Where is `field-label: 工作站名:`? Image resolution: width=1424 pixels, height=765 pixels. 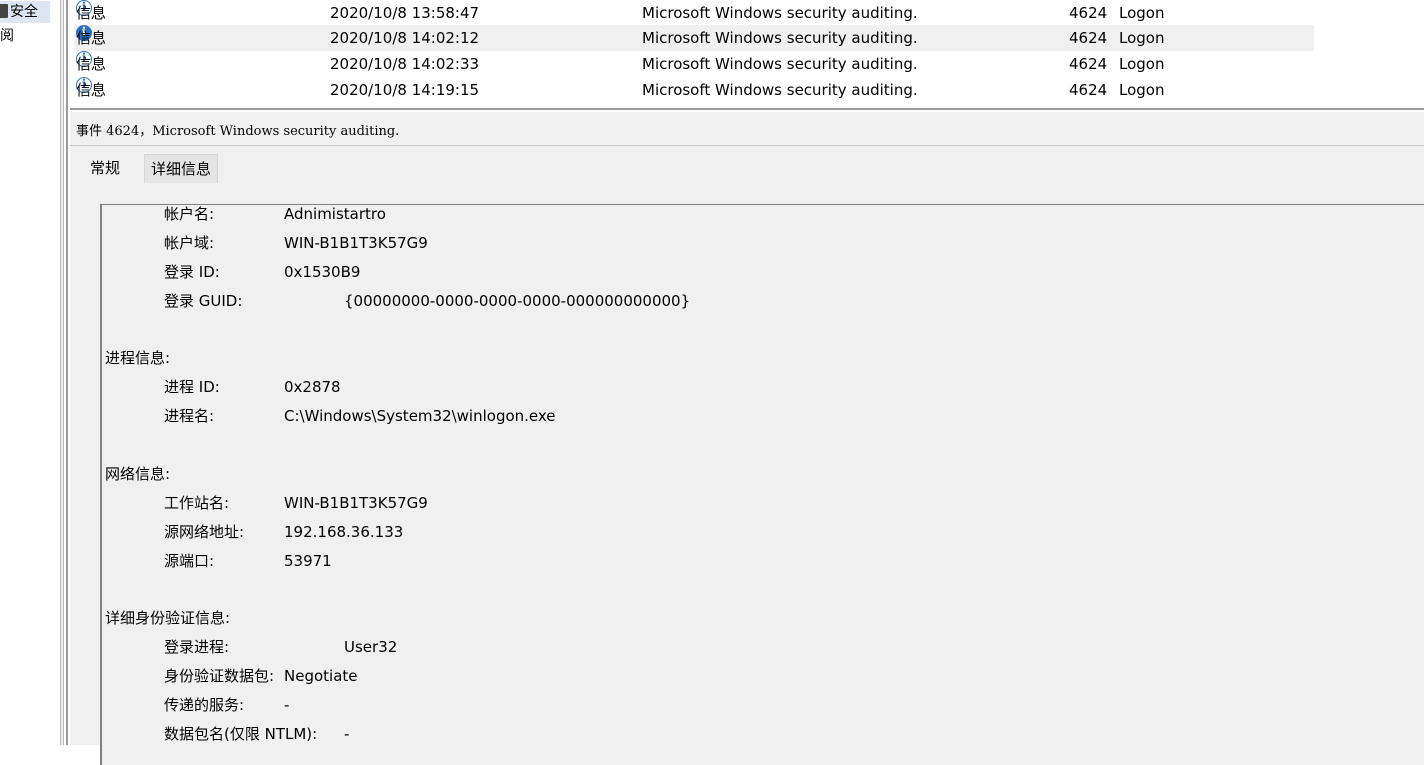 field-label: 工作站名: is located at coordinates (197, 503).